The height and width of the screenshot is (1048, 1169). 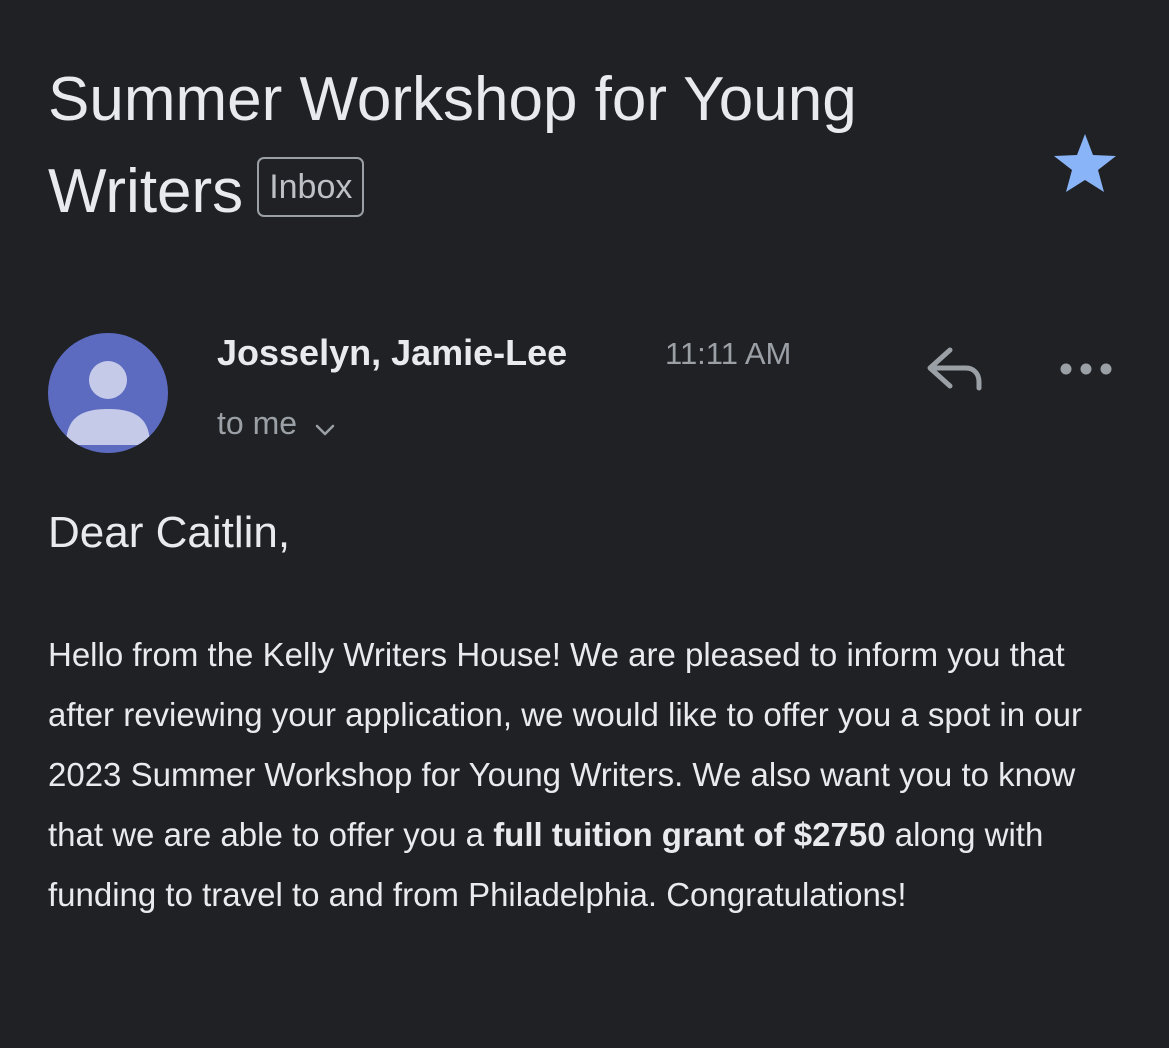 I want to click on recipients-toggle: to me, so click(x=276, y=424).